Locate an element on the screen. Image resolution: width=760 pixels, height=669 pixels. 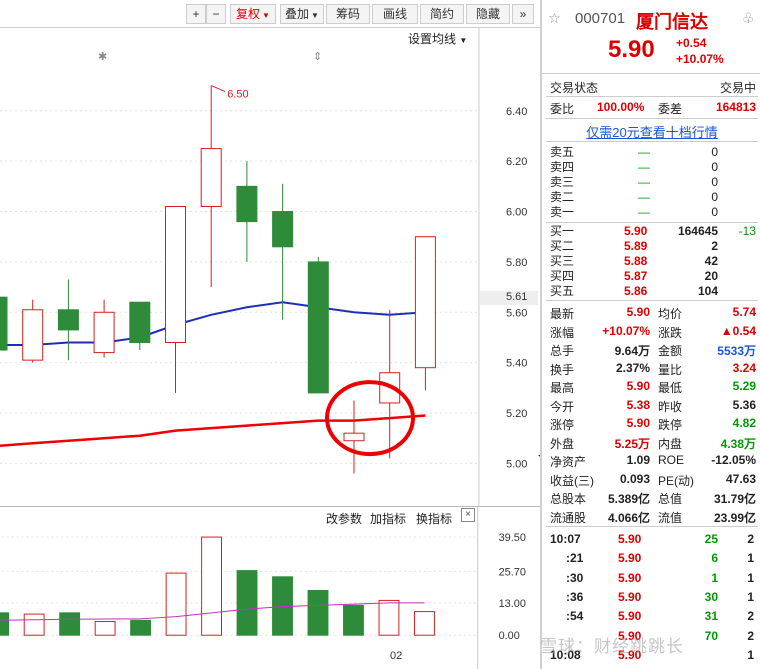
order-volume: 104 is located at coordinates (707, 291).